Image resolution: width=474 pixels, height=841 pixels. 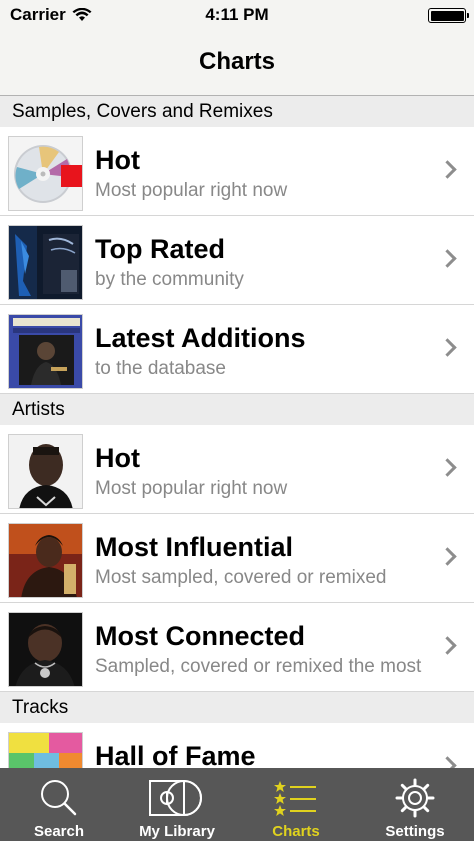 What do you see at coordinates (237, 171) in the screenshot?
I see `chart-row-samples-hot: Hot Most popular right now` at bounding box center [237, 171].